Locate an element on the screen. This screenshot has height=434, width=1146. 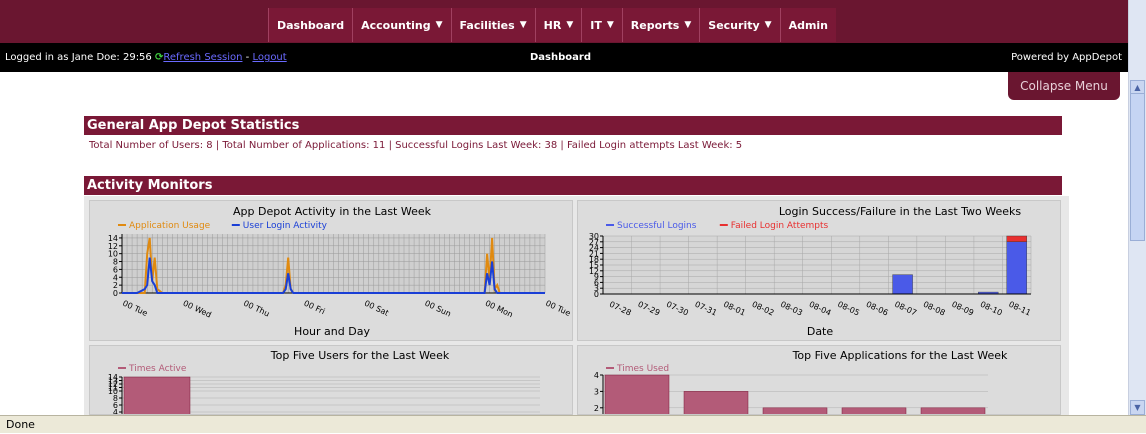
collapse-menu-button: Collapse Menu is located at coordinates (1064, 86).